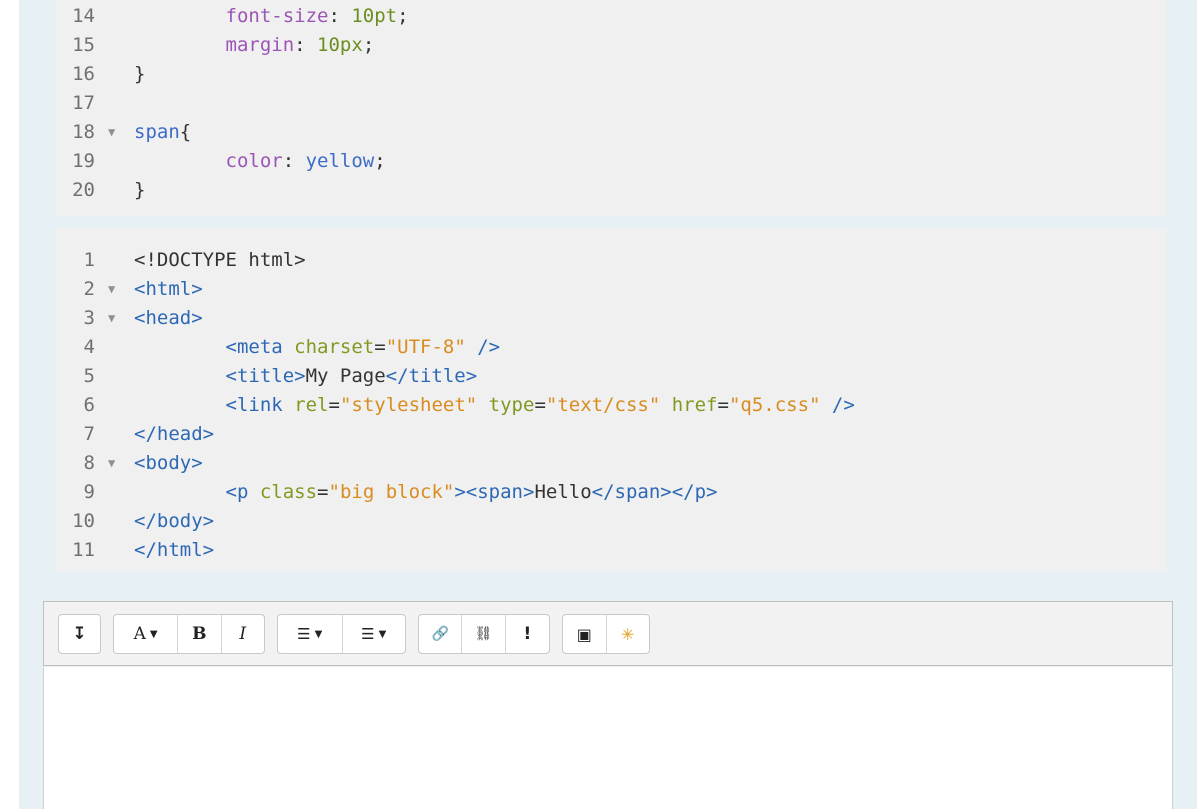  I want to click on insert-image-button: ▣, so click(585, 634).